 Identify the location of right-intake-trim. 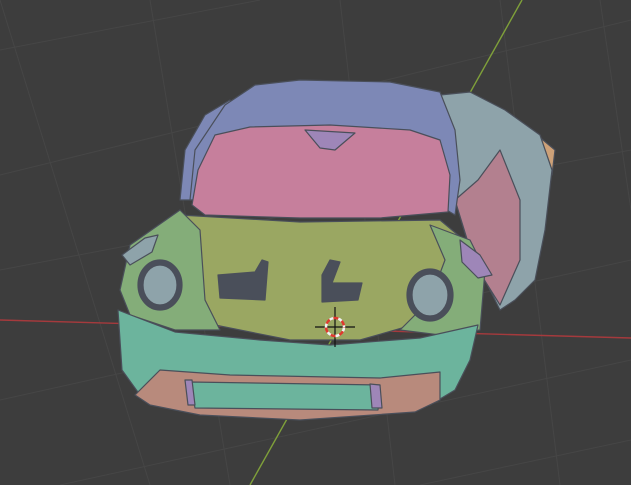
(376, 396).